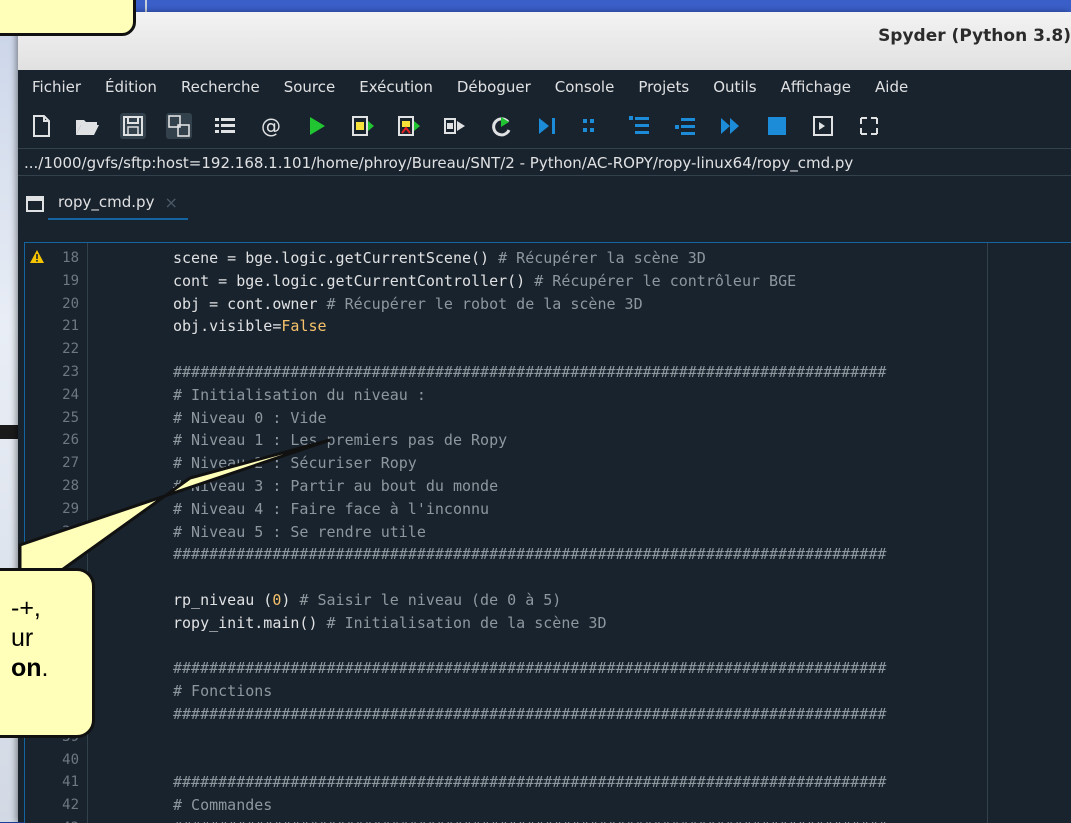  I want to click on code-line: # Fonctions, so click(222, 691).